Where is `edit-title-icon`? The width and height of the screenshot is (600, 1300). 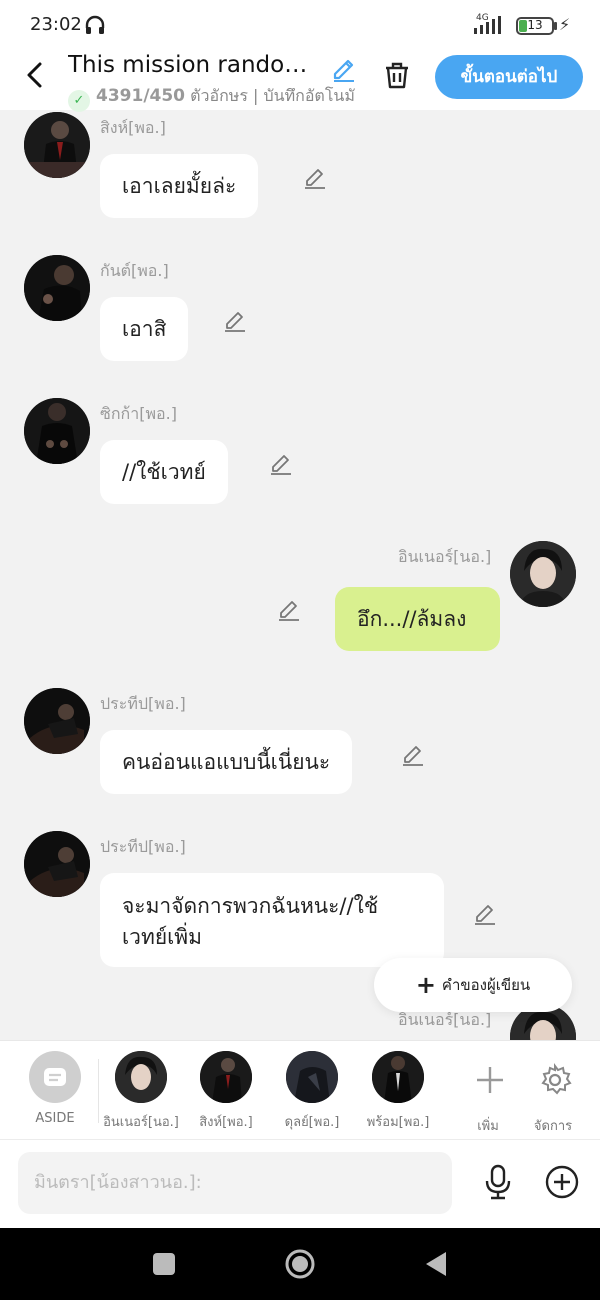 edit-title-icon is located at coordinates (344, 68).